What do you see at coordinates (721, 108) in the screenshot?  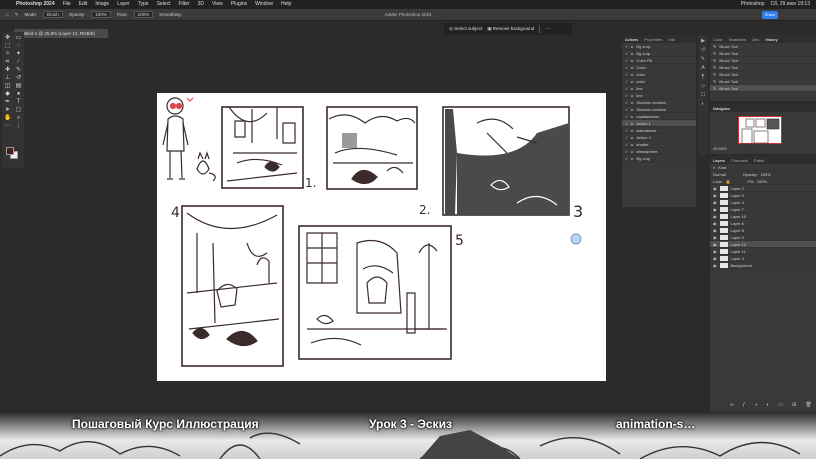 I see `tab-navigator: Navigator` at bounding box center [721, 108].